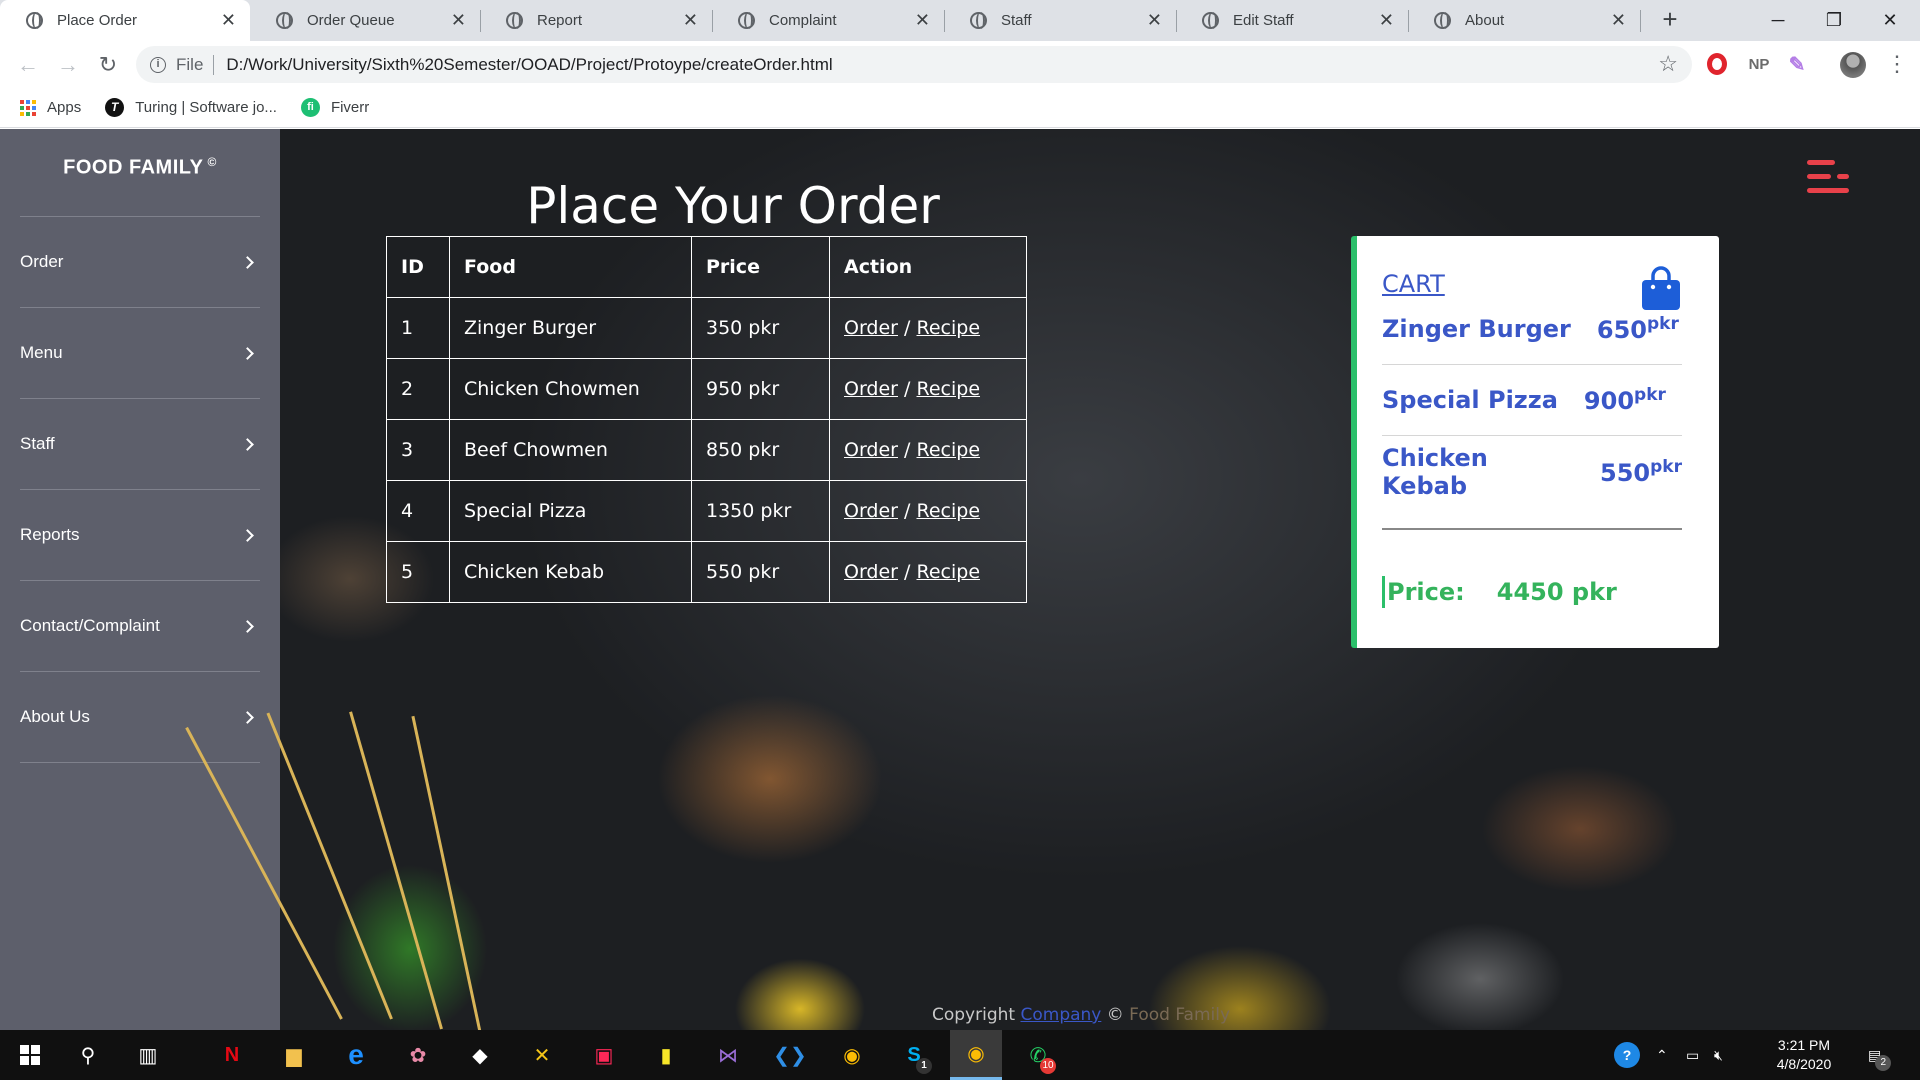 The height and width of the screenshot is (1080, 1920). I want to click on sidebar-item-staff: Staff, so click(140, 444).